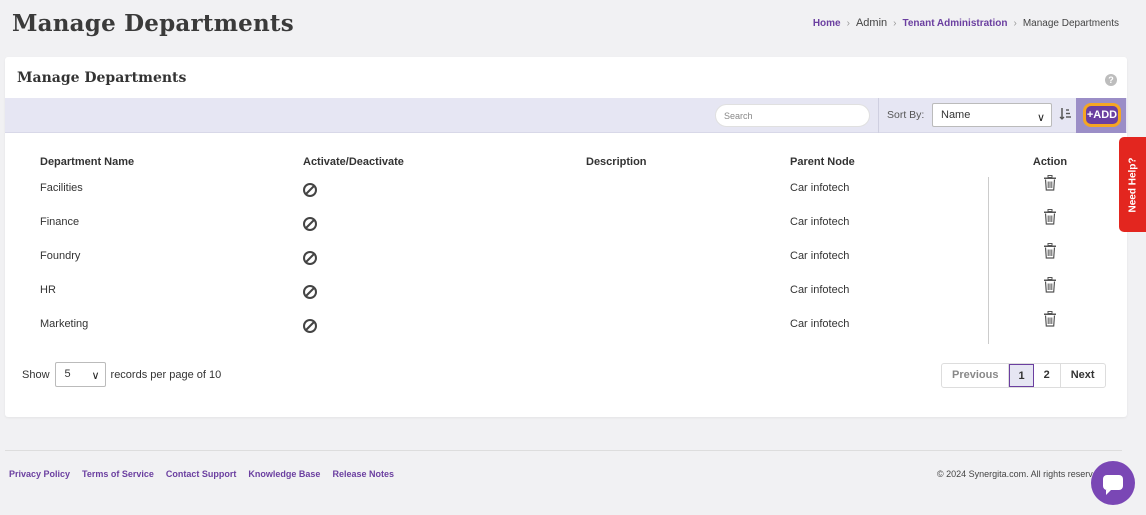 The height and width of the screenshot is (515, 1146). What do you see at coordinates (562, 290) in the screenshot?
I see `table-row: HR Car infotech` at bounding box center [562, 290].